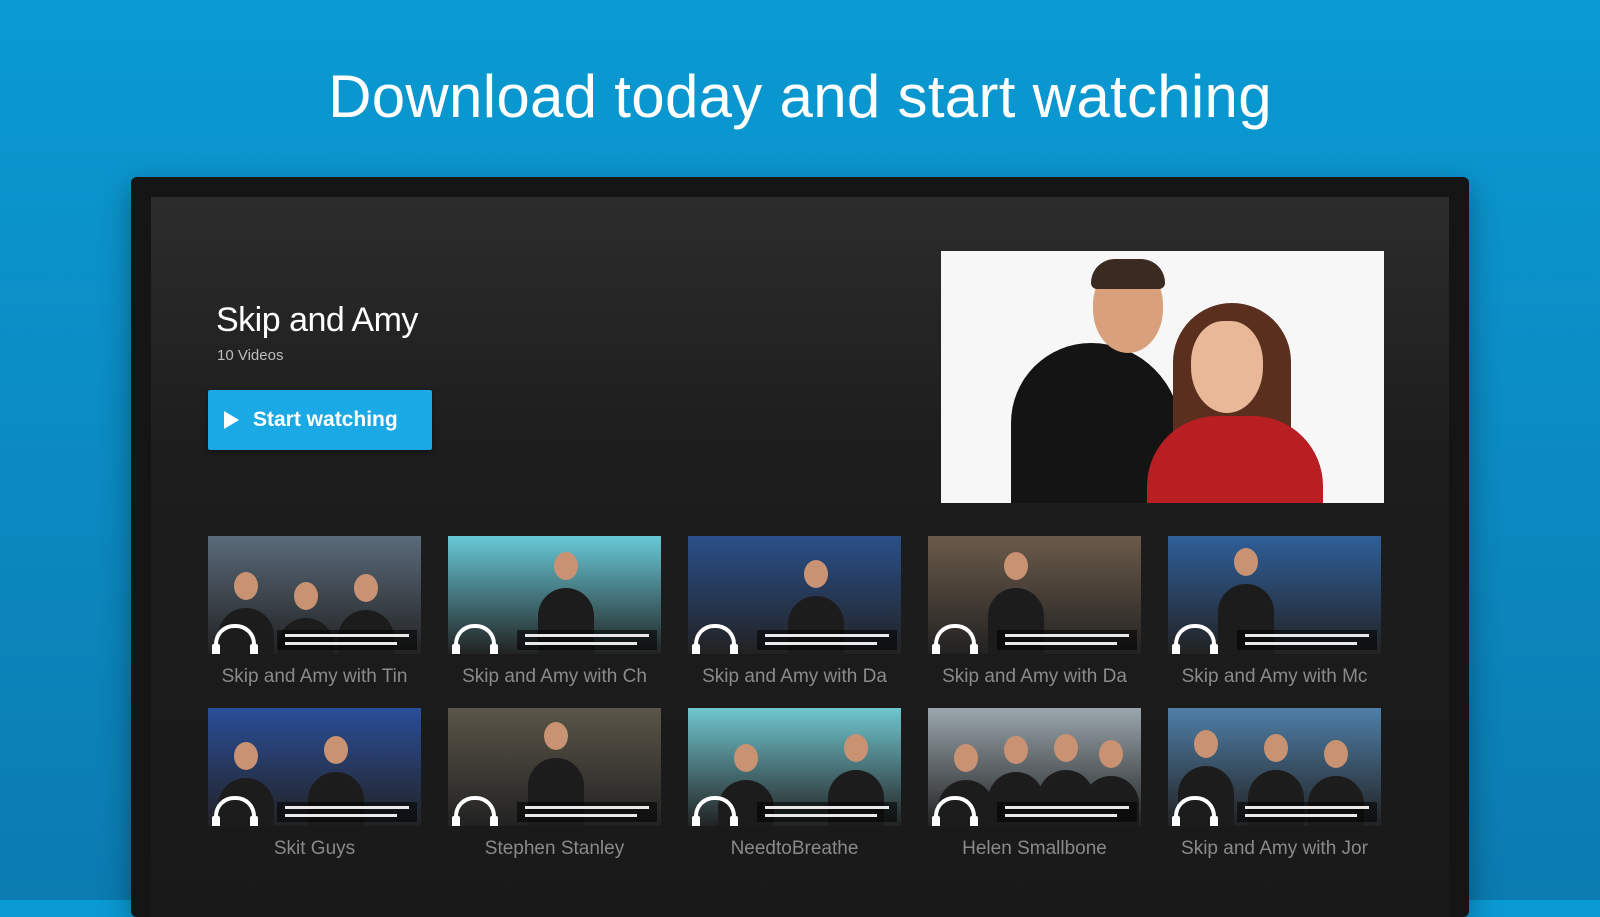 The height and width of the screenshot is (917, 1600). I want to click on play-icon, so click(231, 420).